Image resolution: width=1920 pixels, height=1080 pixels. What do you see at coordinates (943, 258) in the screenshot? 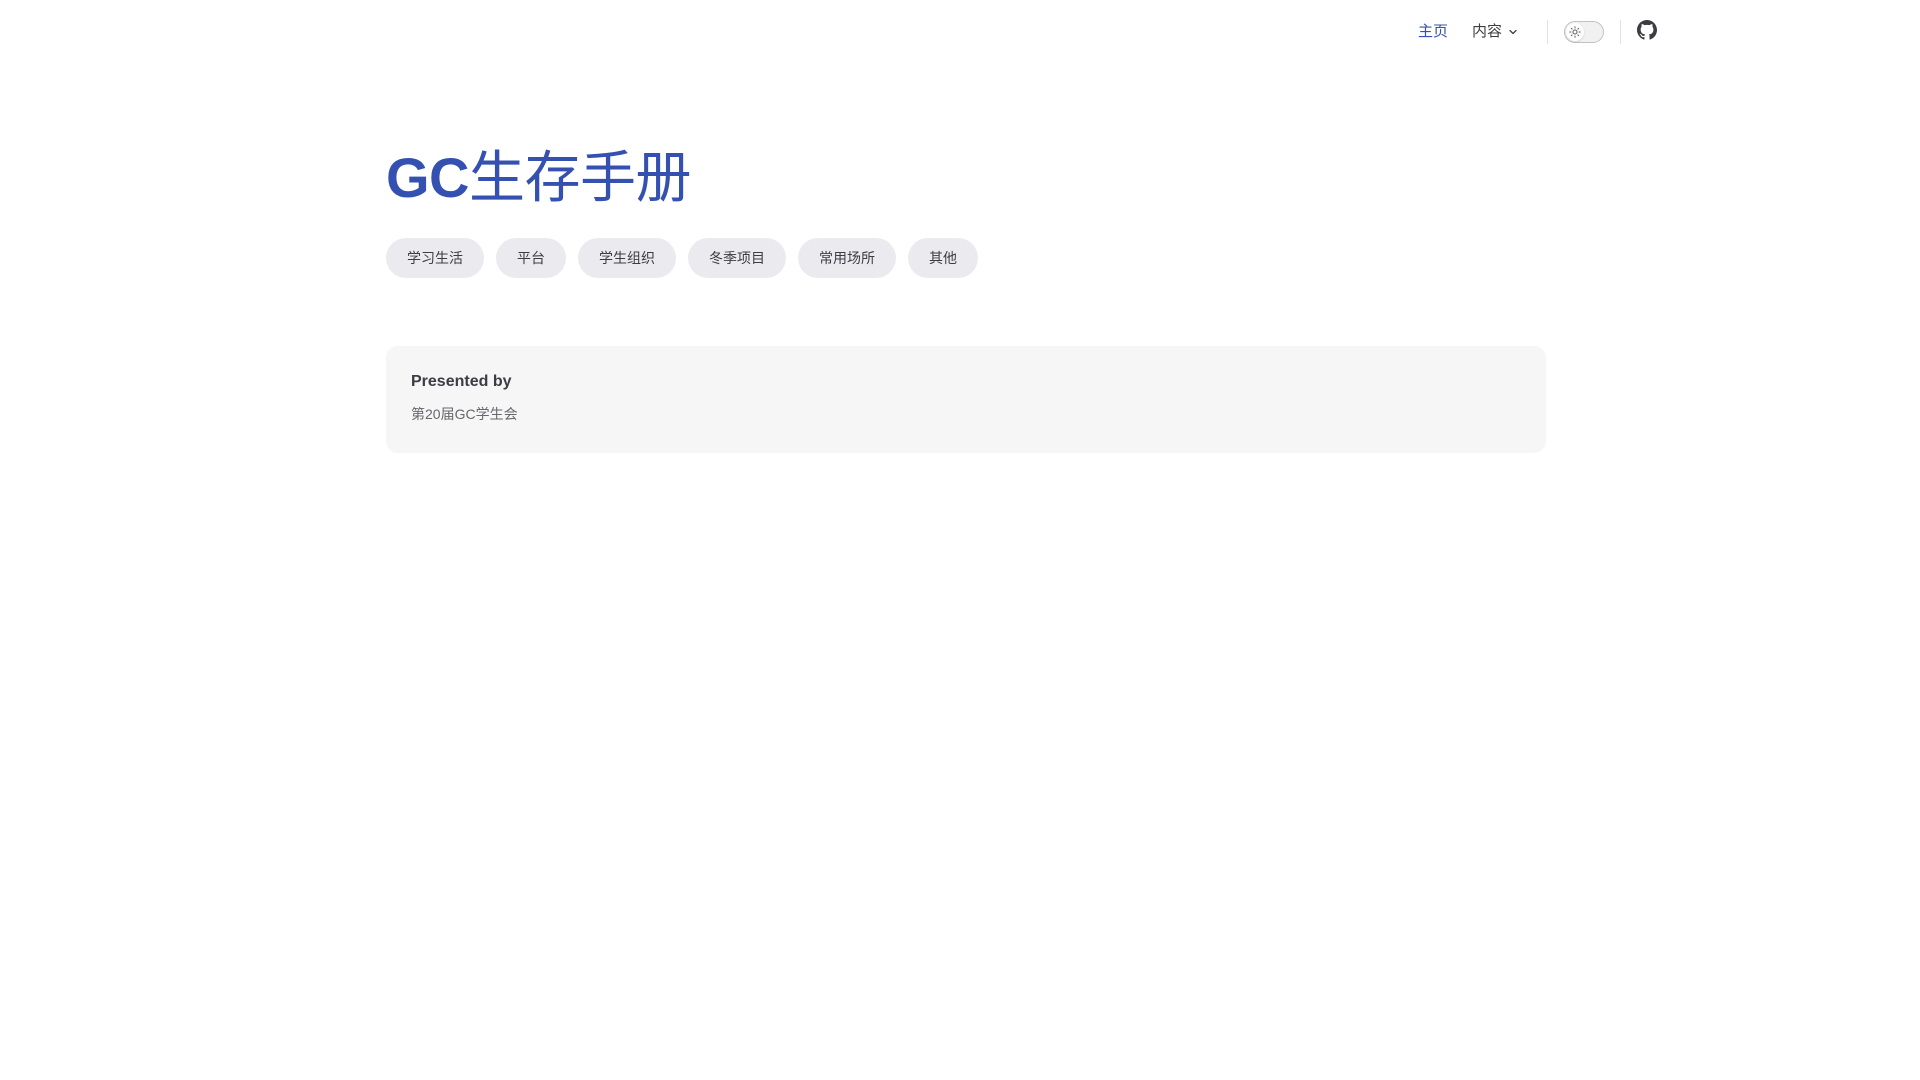
I see `tag-other: 其他` at bounding box center [943, 258].